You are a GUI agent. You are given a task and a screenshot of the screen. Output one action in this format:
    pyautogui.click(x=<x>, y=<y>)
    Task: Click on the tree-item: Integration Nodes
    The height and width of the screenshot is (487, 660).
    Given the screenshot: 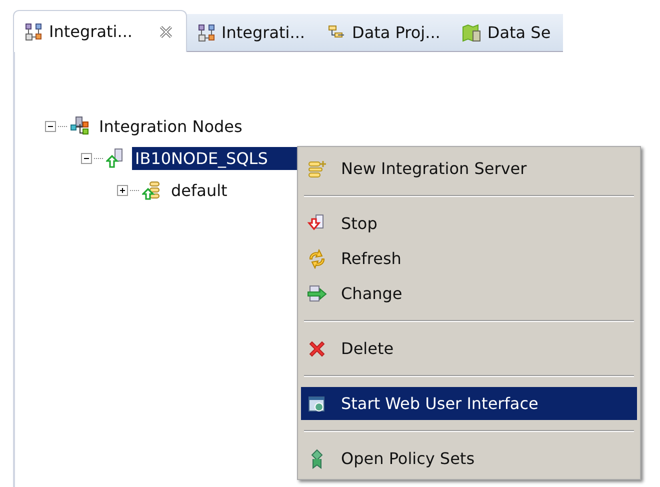 What is the action you would take?
    pyautogui.click(x=171, y=126)
    